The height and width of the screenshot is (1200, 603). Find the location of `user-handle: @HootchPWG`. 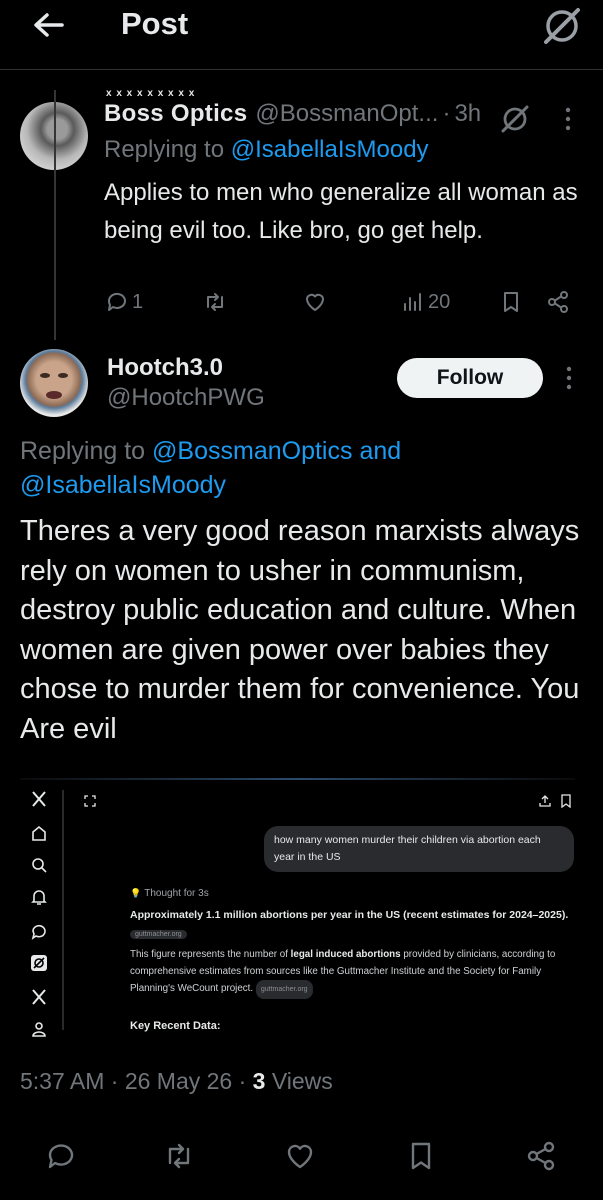

user-handle: @HootchPWG is located at coordinates (186, 398).